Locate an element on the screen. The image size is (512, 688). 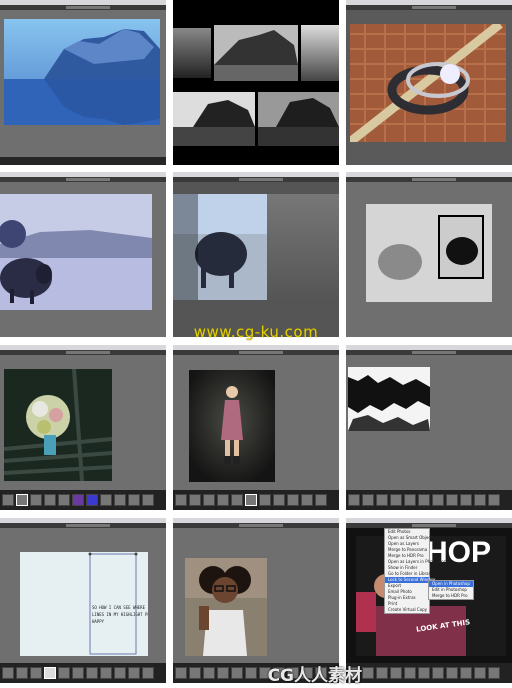
cell-landscape-blue is located at coordinates (83, 82).